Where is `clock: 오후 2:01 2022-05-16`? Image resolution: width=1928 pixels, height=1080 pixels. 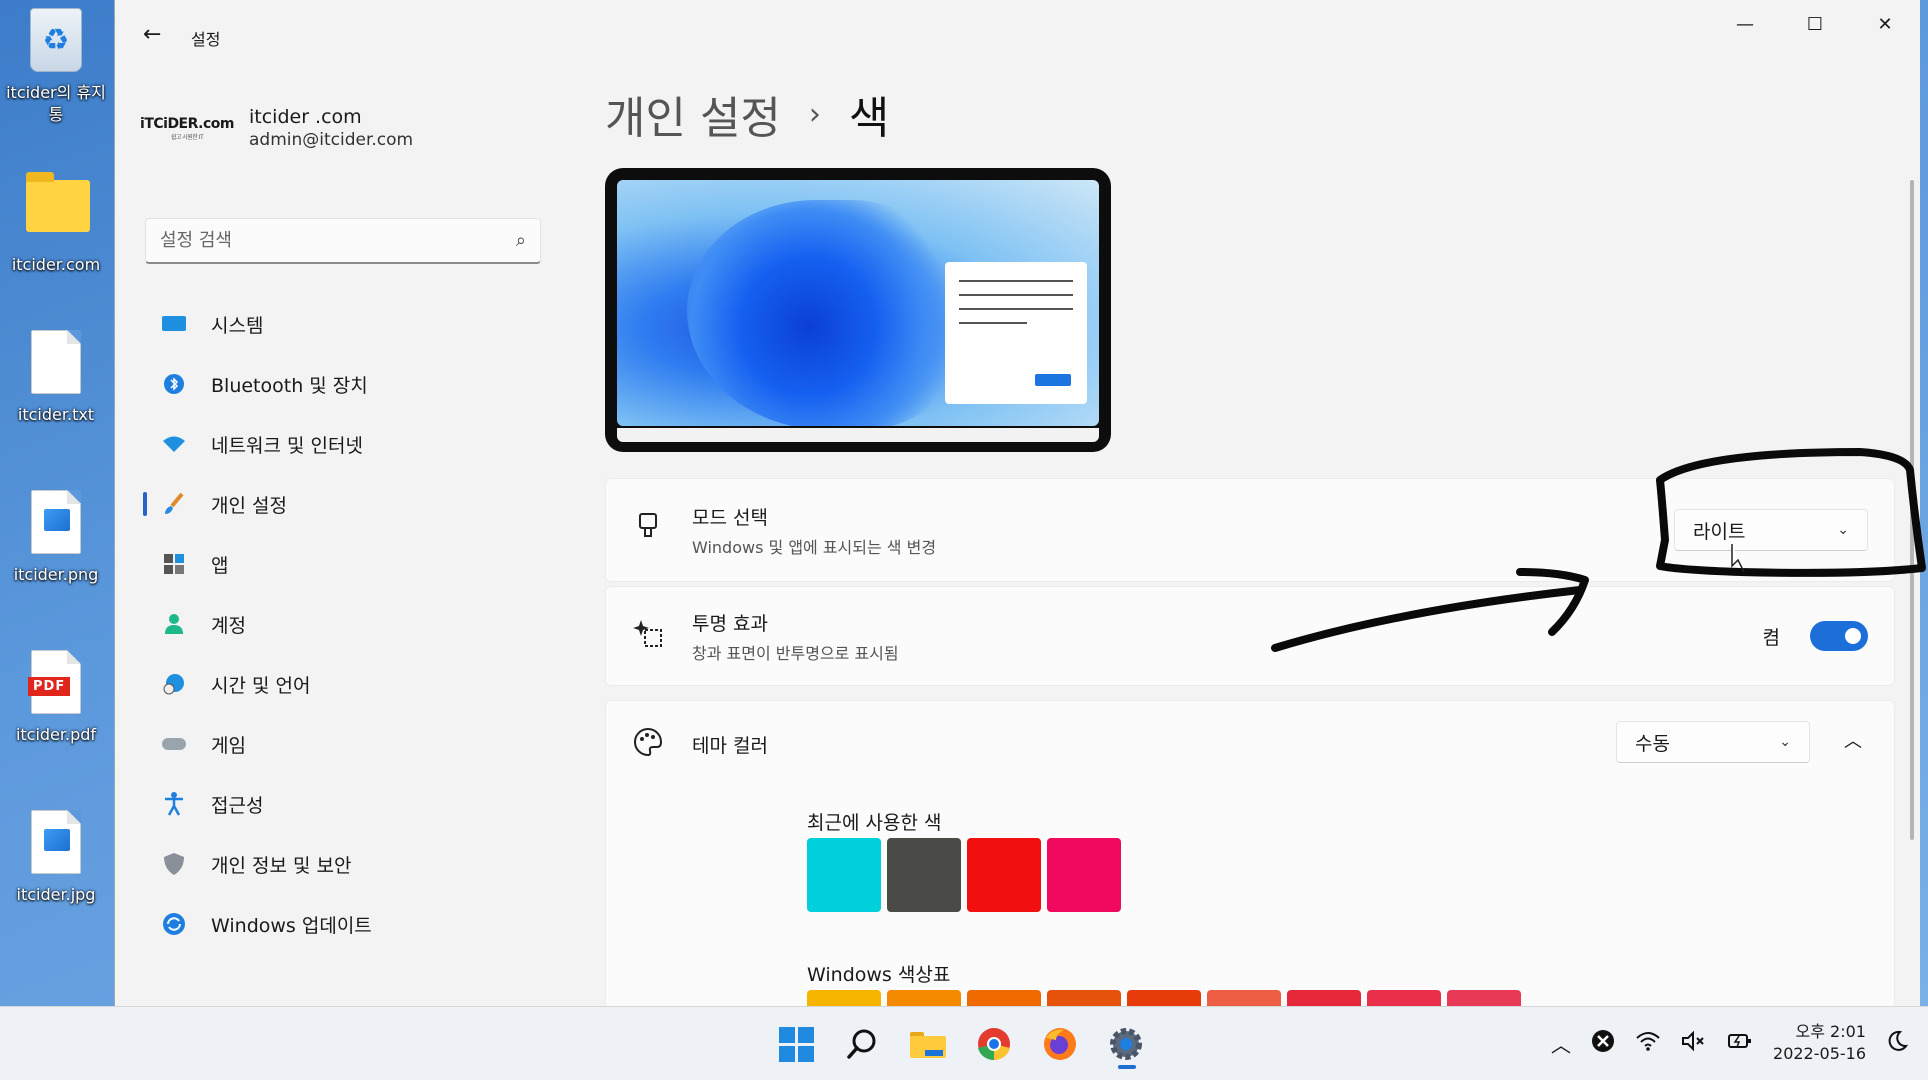 clock: 오후 2:01 2022-05-16 is located at coordinates (1819, 1043).